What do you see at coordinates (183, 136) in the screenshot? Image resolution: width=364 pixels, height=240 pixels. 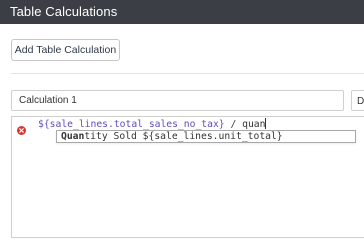 I see `autocomplete-option-rest: tity Sold ${sale_lines.unit_total}` at bounding box center [183, 136].